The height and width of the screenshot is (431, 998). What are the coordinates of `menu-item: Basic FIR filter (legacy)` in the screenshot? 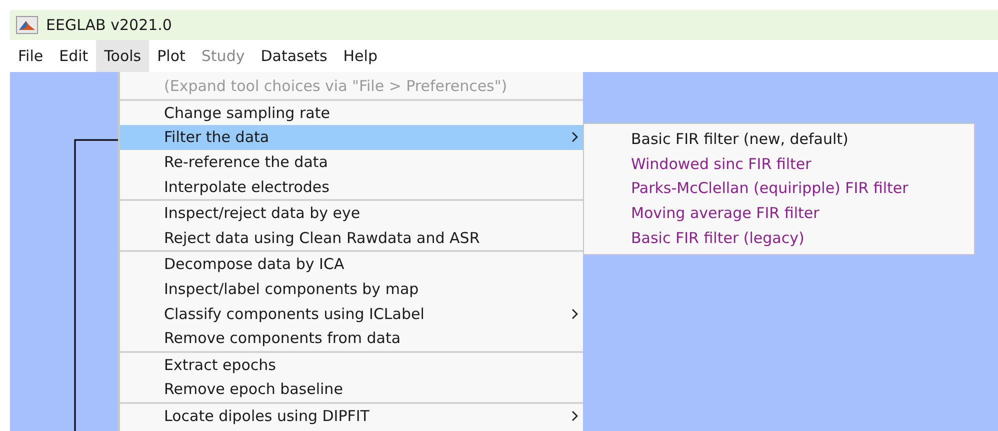 It's located at (779, 237).